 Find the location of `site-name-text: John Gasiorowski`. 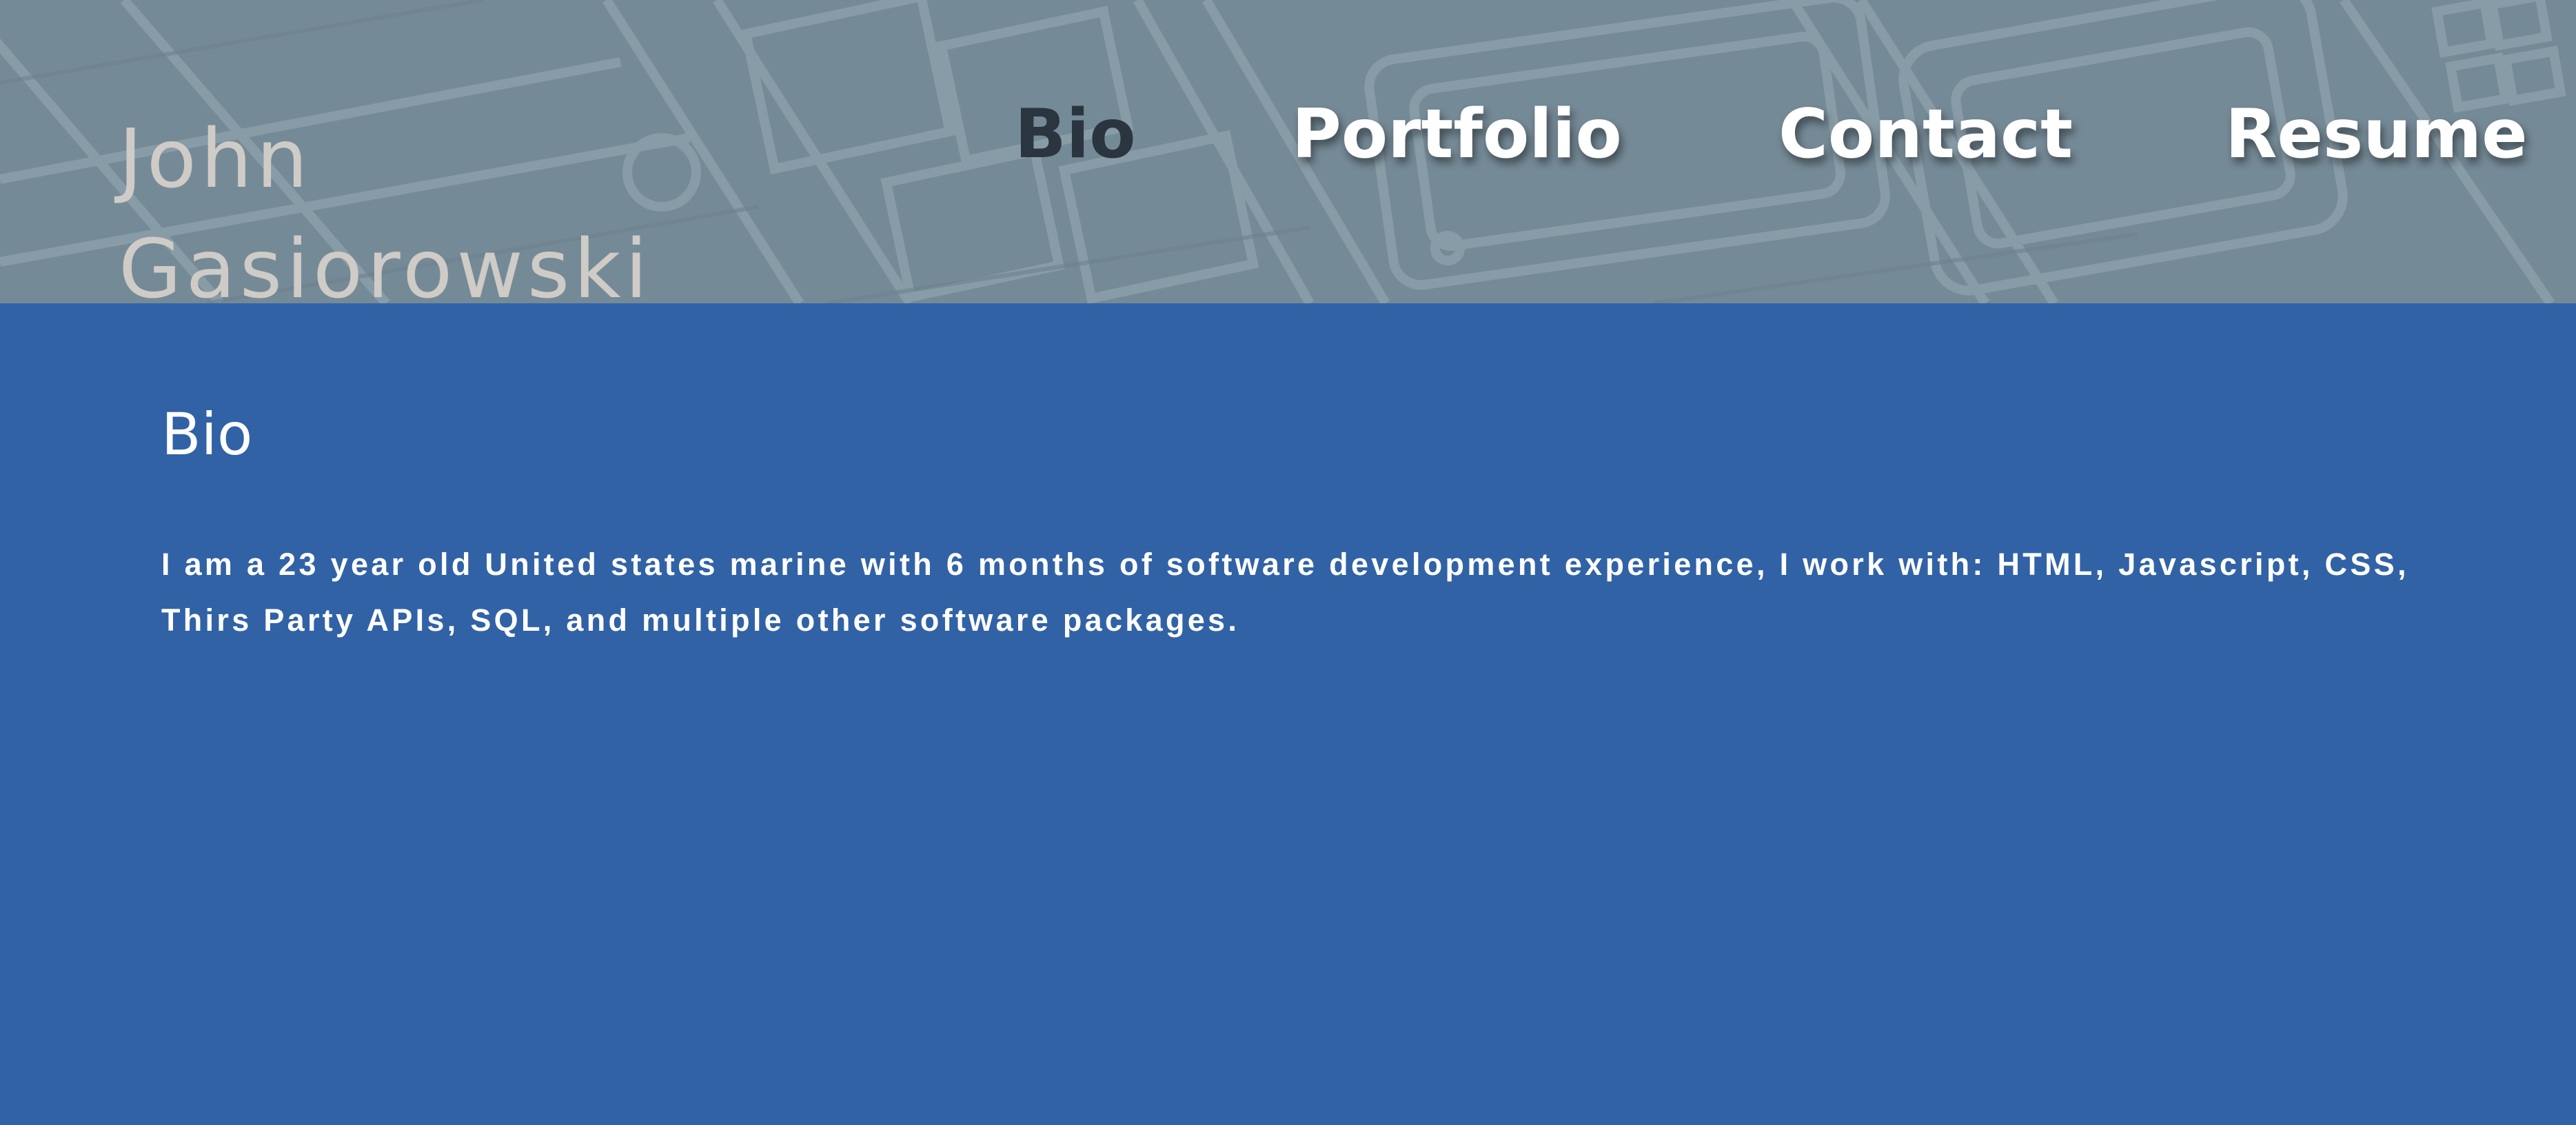

site-name-text: John Gasiorowski is located at coordinates (385, 207).